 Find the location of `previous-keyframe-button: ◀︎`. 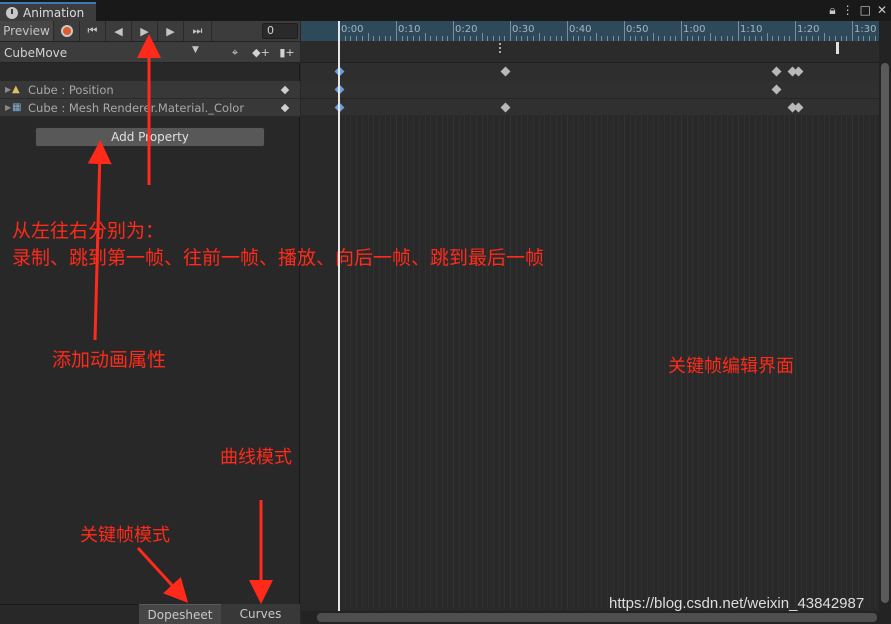

previous-keyframe-button: ◀︎ is located at coordinates (119, 31).